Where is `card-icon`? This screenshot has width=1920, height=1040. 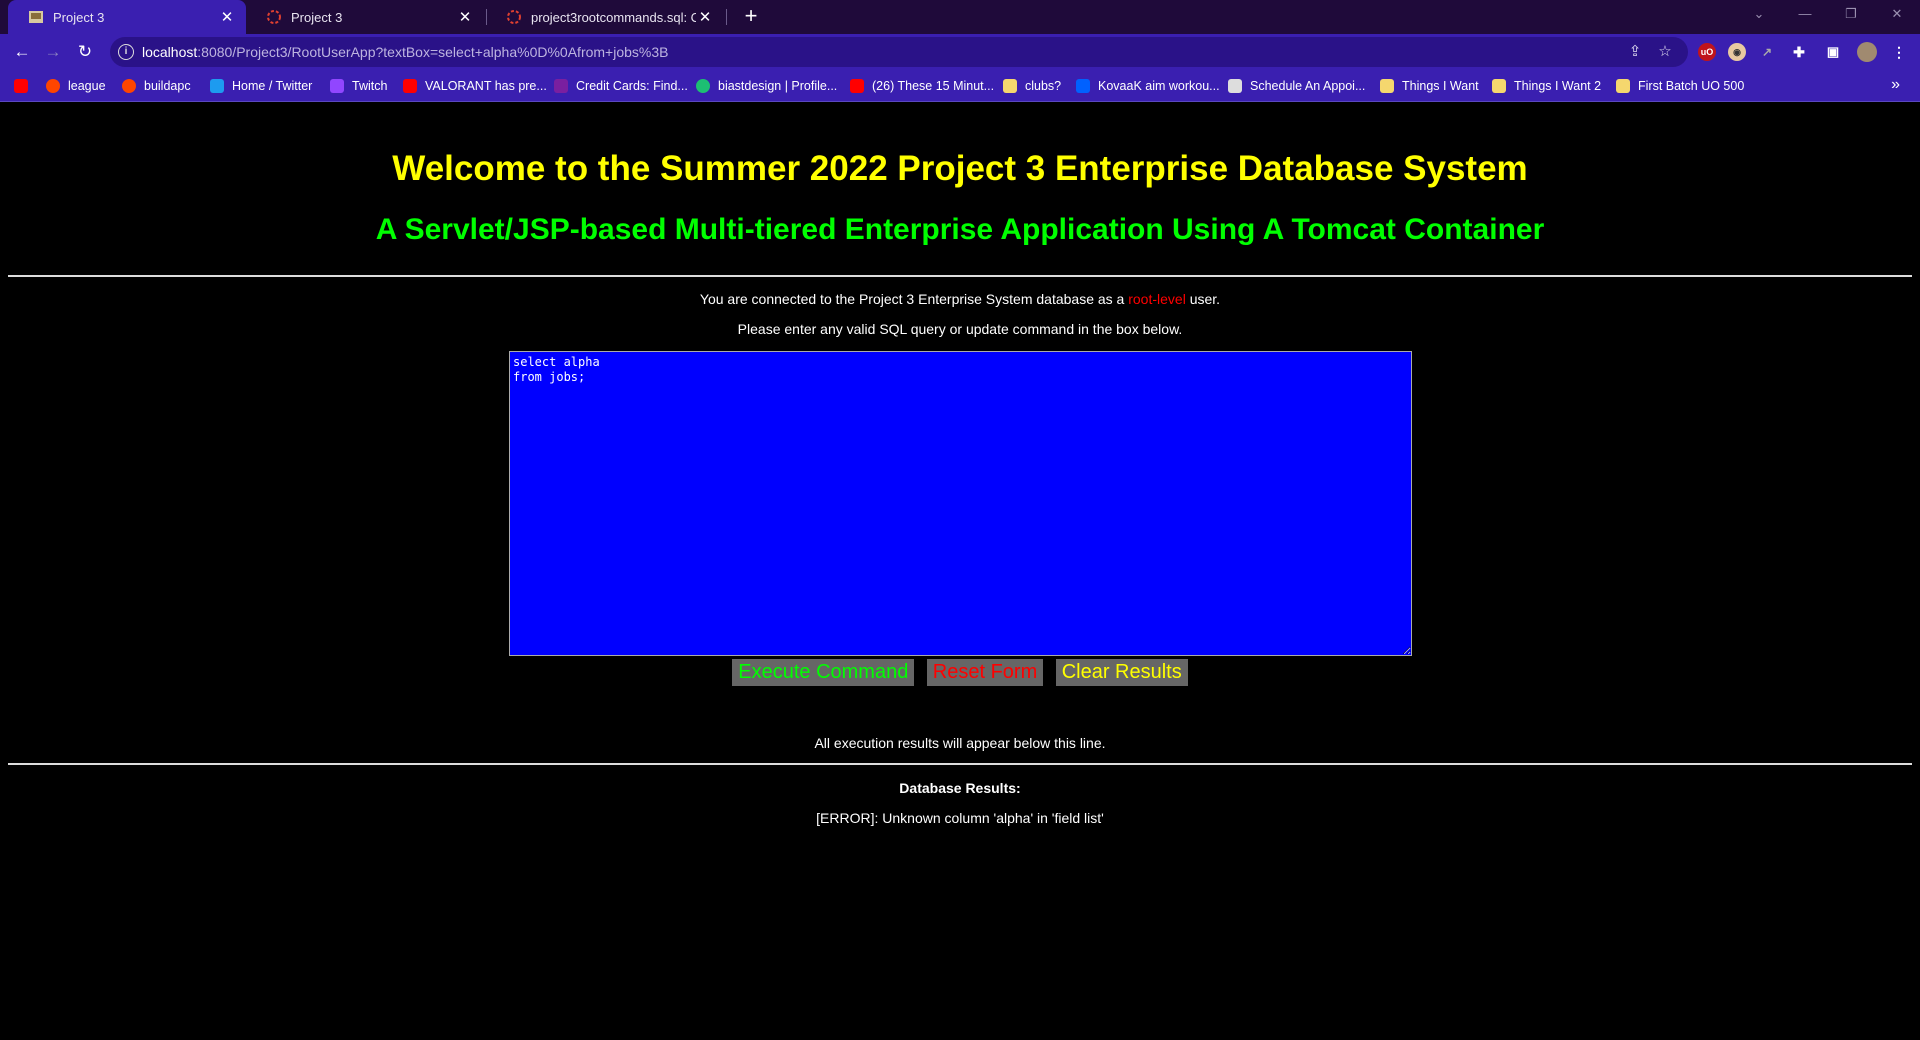 card-icon is located at coordinates (561, 86).